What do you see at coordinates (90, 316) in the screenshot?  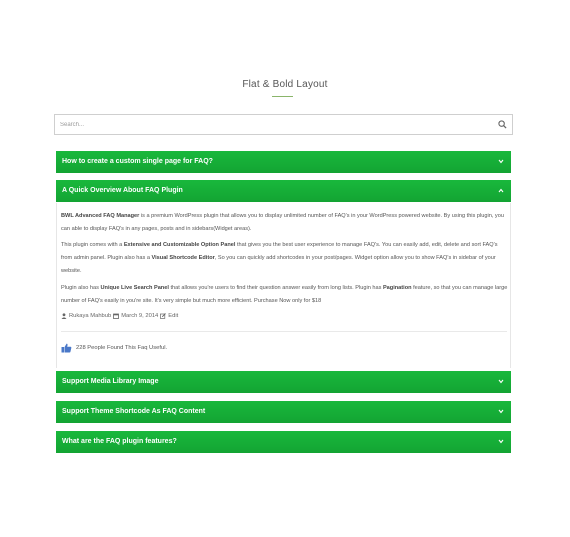 I see `author-name: Rukaya Mahbub` at bounding box center [90, 316].